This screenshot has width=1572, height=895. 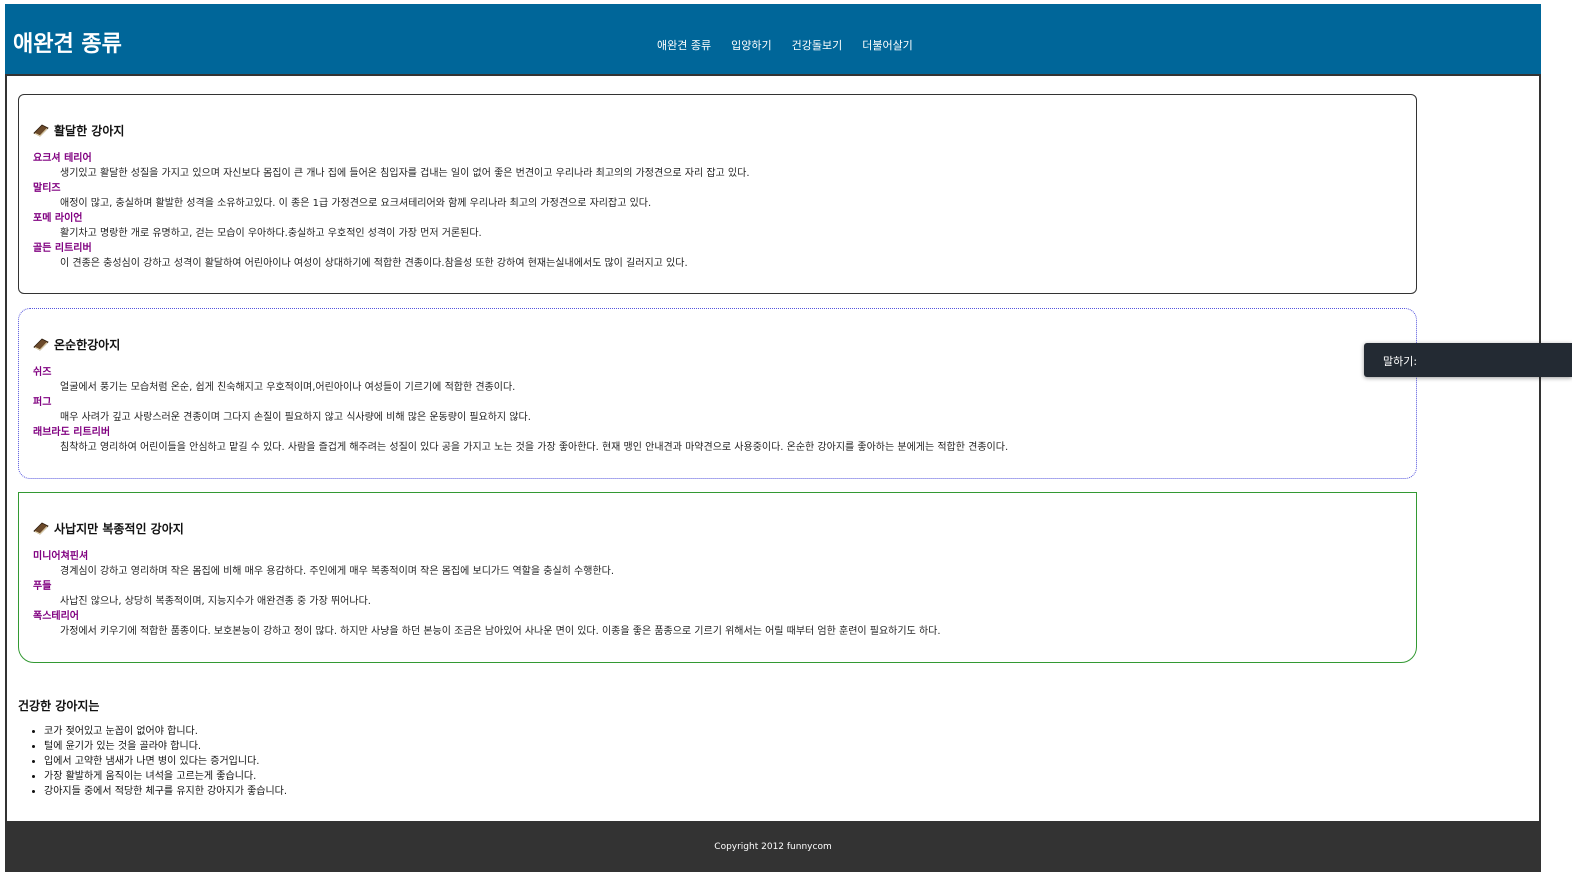 What do you see at coordinates (165, 746) in the screenshot?
I see `health-list-item: 털에 윤기가 있는 것을 골라야 합니다.` at bounding box center [165, 746].